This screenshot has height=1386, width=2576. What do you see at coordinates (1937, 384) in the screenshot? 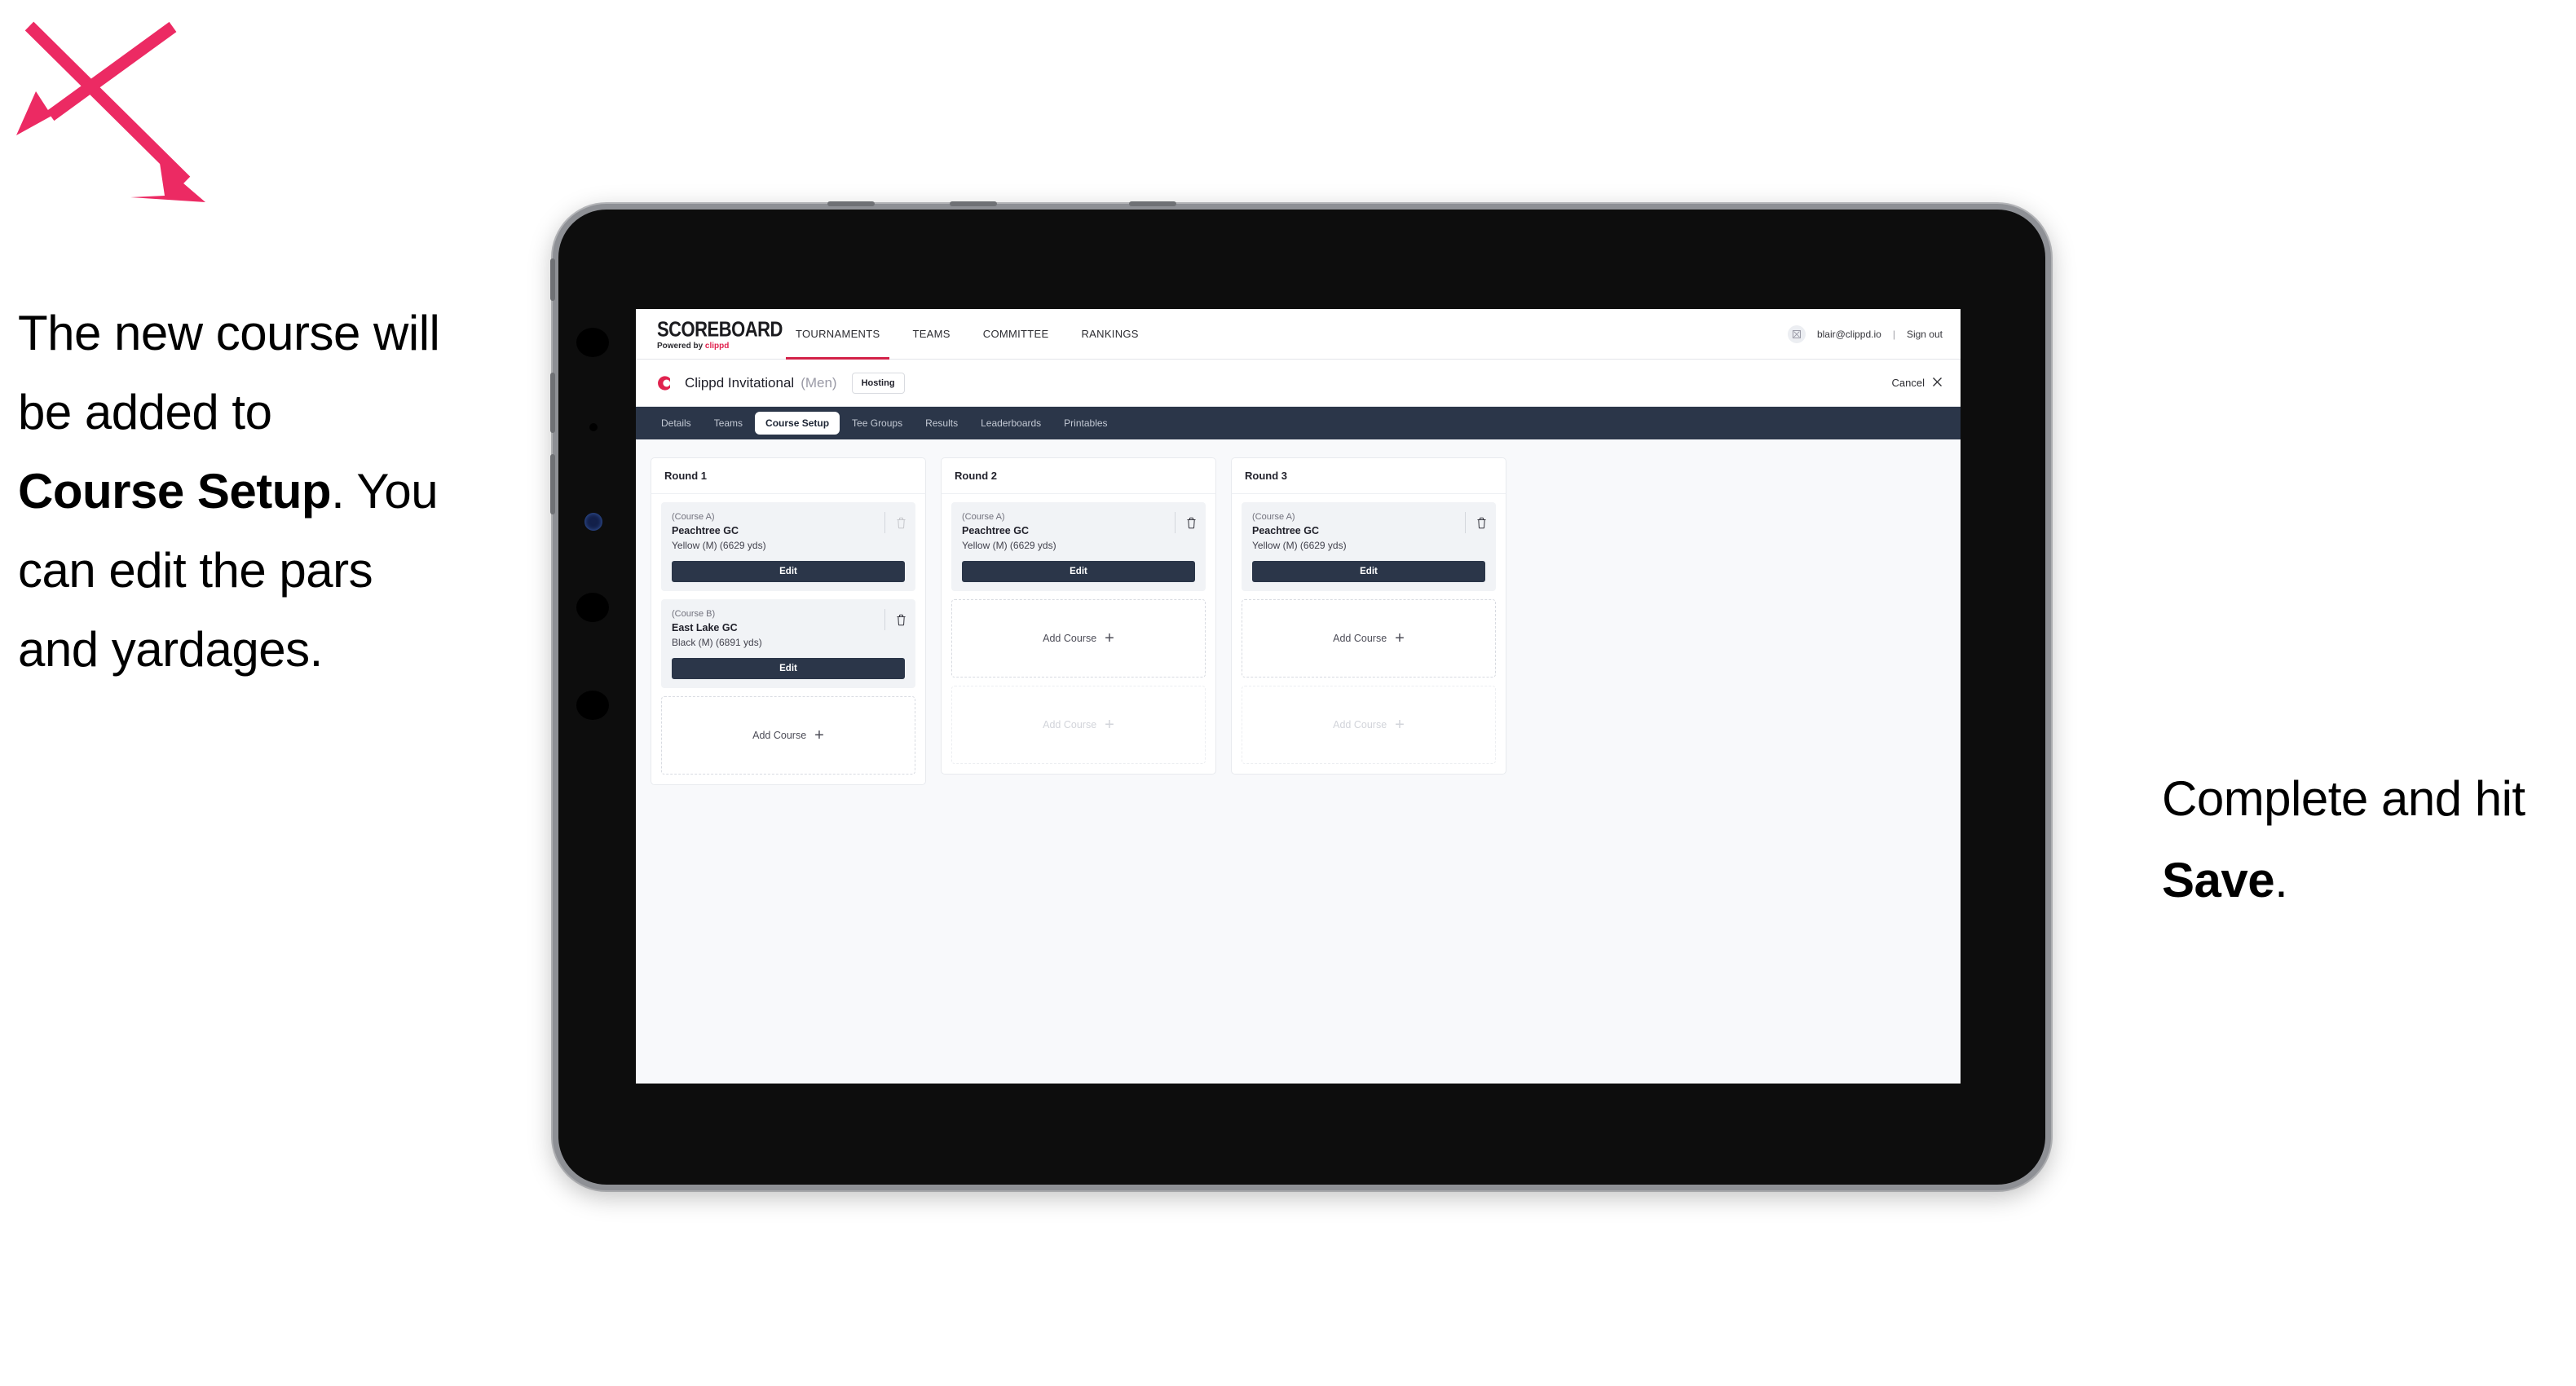
I see `close-x-icon` at bounding box center [1937, 384].